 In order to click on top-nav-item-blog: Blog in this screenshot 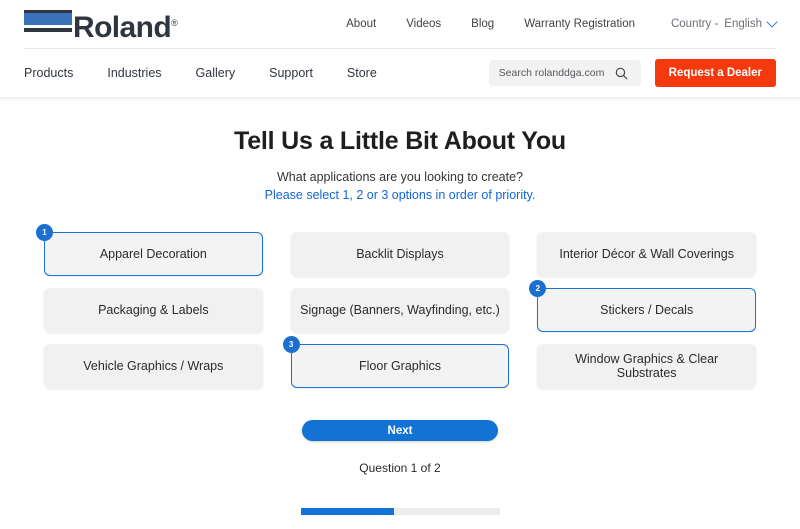, I will do `click(482, 24)`.